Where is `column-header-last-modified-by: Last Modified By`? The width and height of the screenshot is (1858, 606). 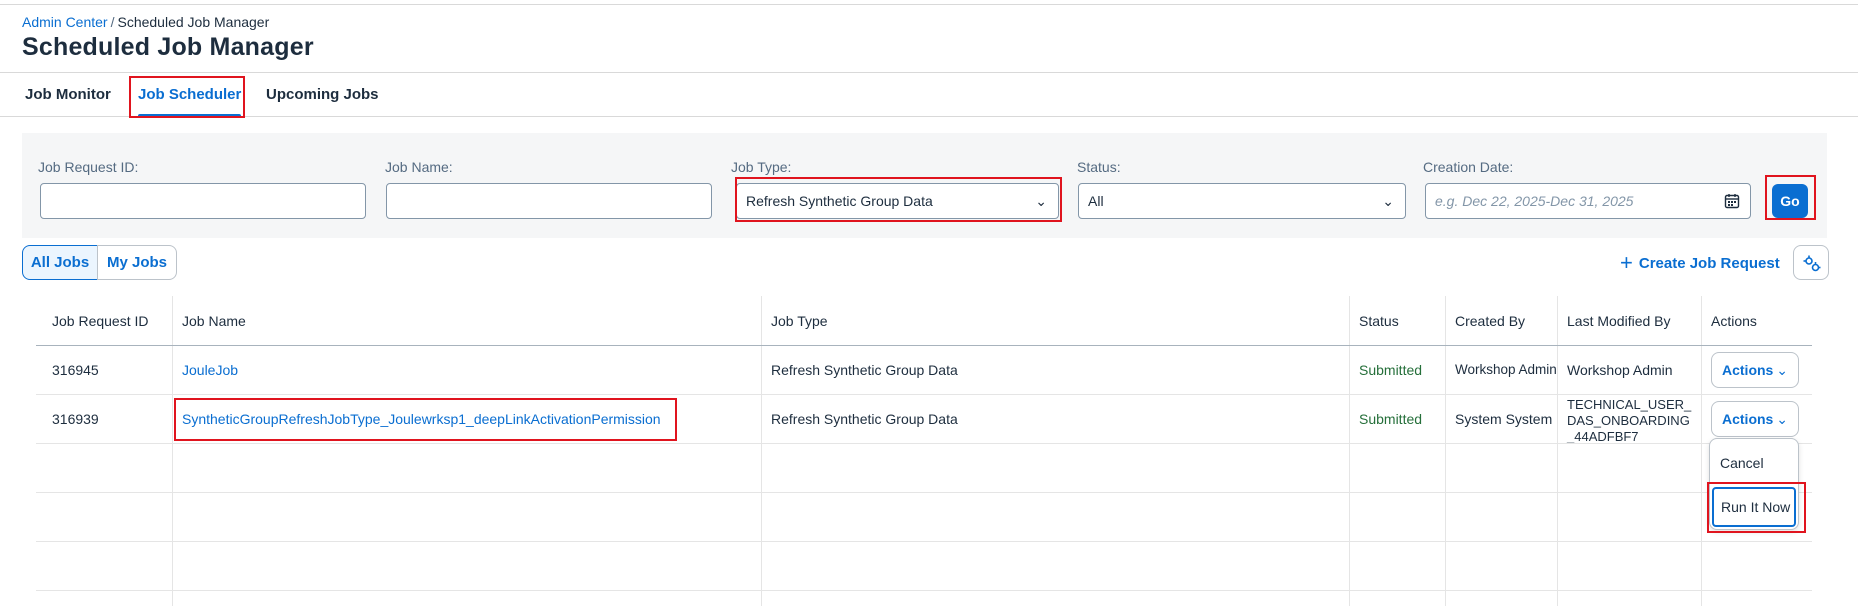
column-header-last-modified-by: Last Modified By is located at coordinates (1629, 320).